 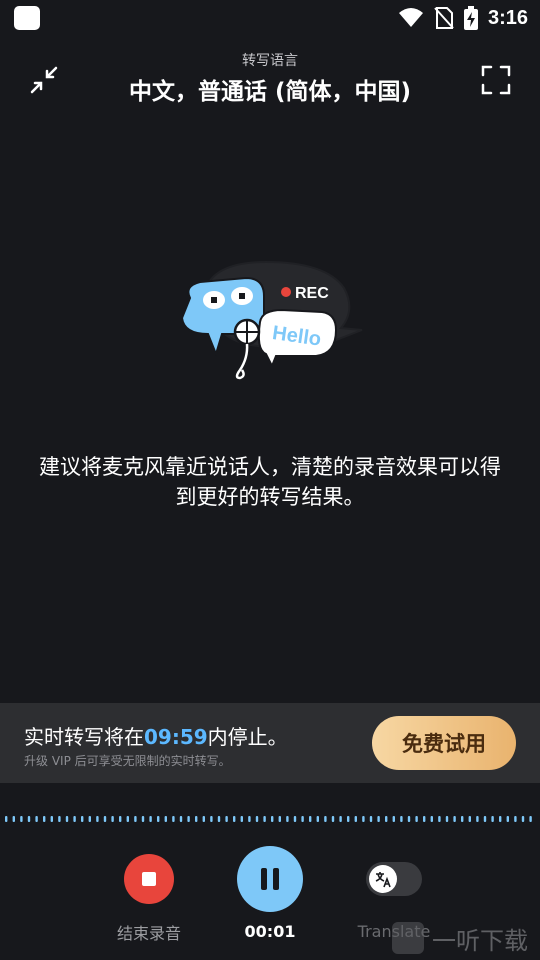 I want to click on speech-bubbles-illustration: REC Hello, so click(x=271, y=320).